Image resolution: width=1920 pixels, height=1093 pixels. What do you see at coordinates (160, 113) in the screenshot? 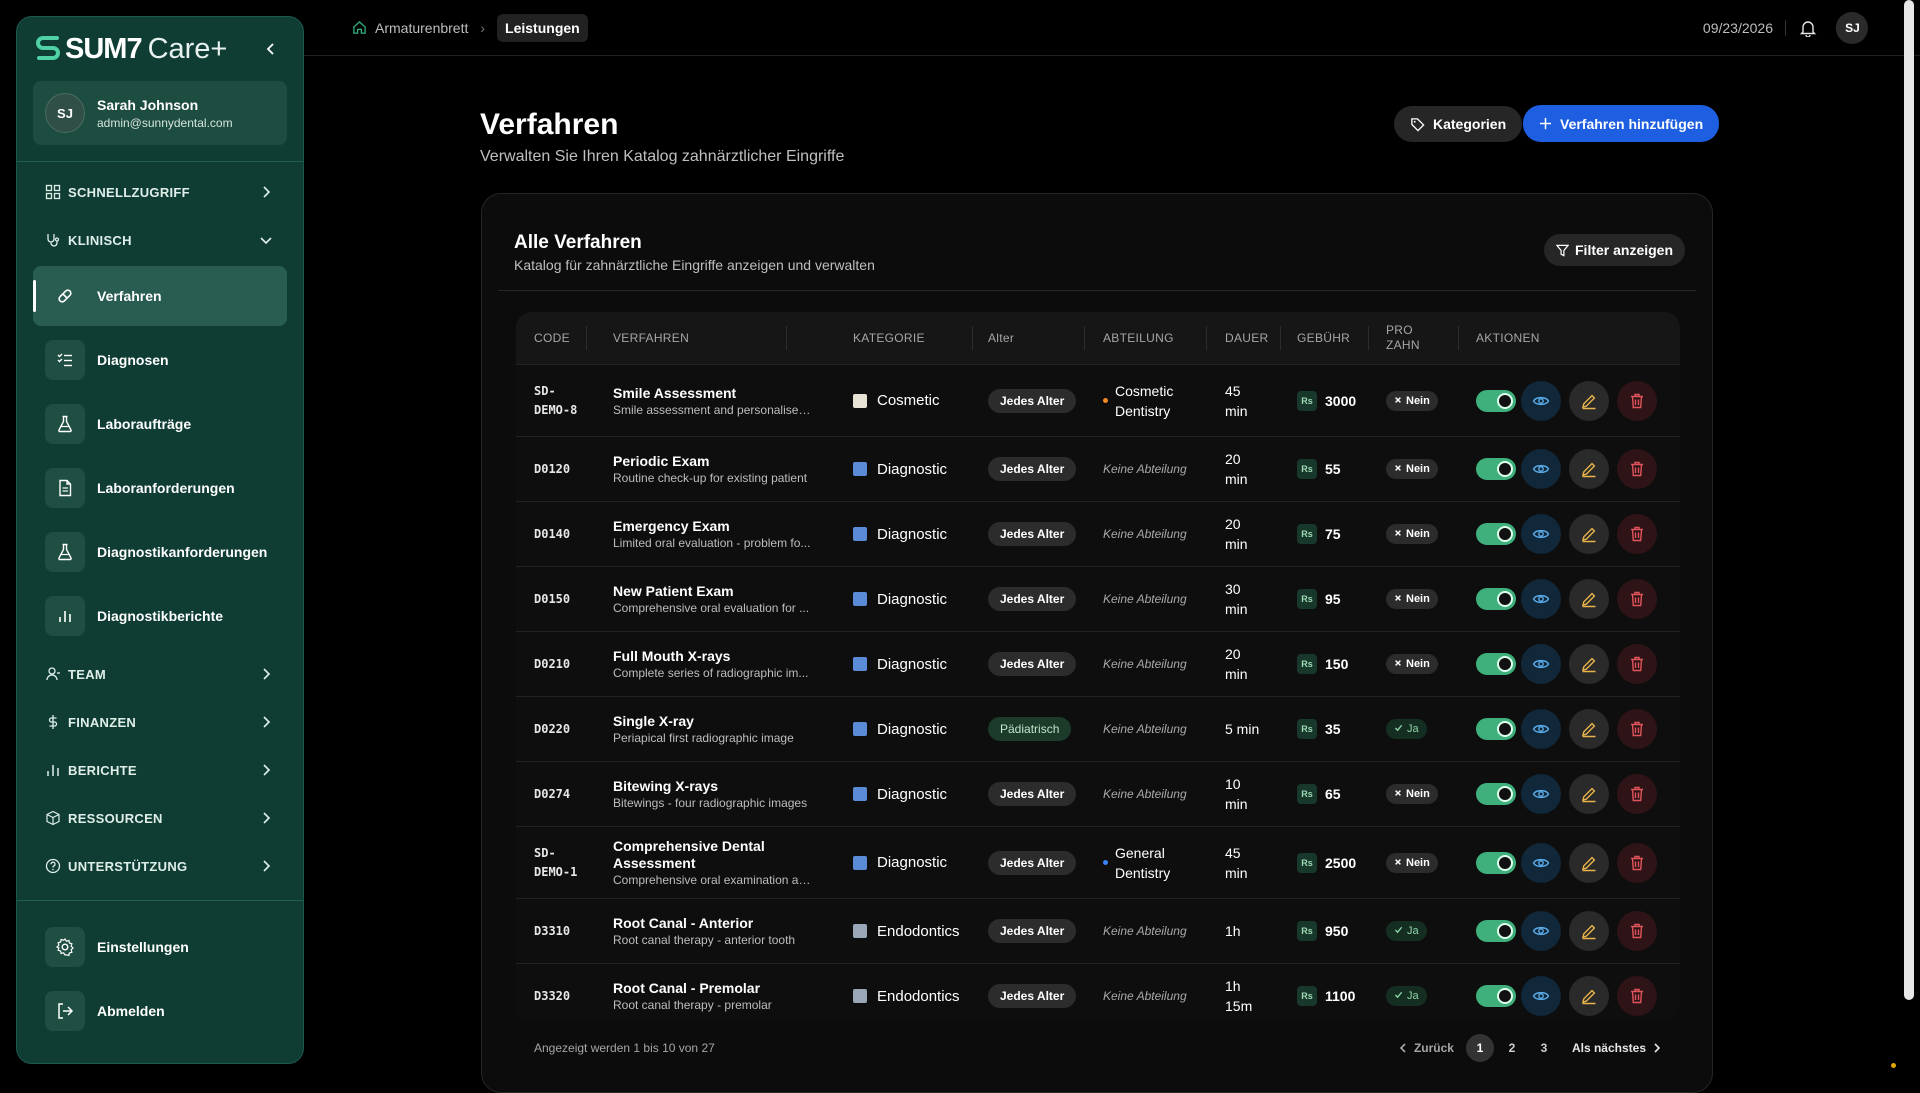
I see `user-card: SJ Sarah Johnson admin@sunnydental.com` at bounding box center [160, 113].